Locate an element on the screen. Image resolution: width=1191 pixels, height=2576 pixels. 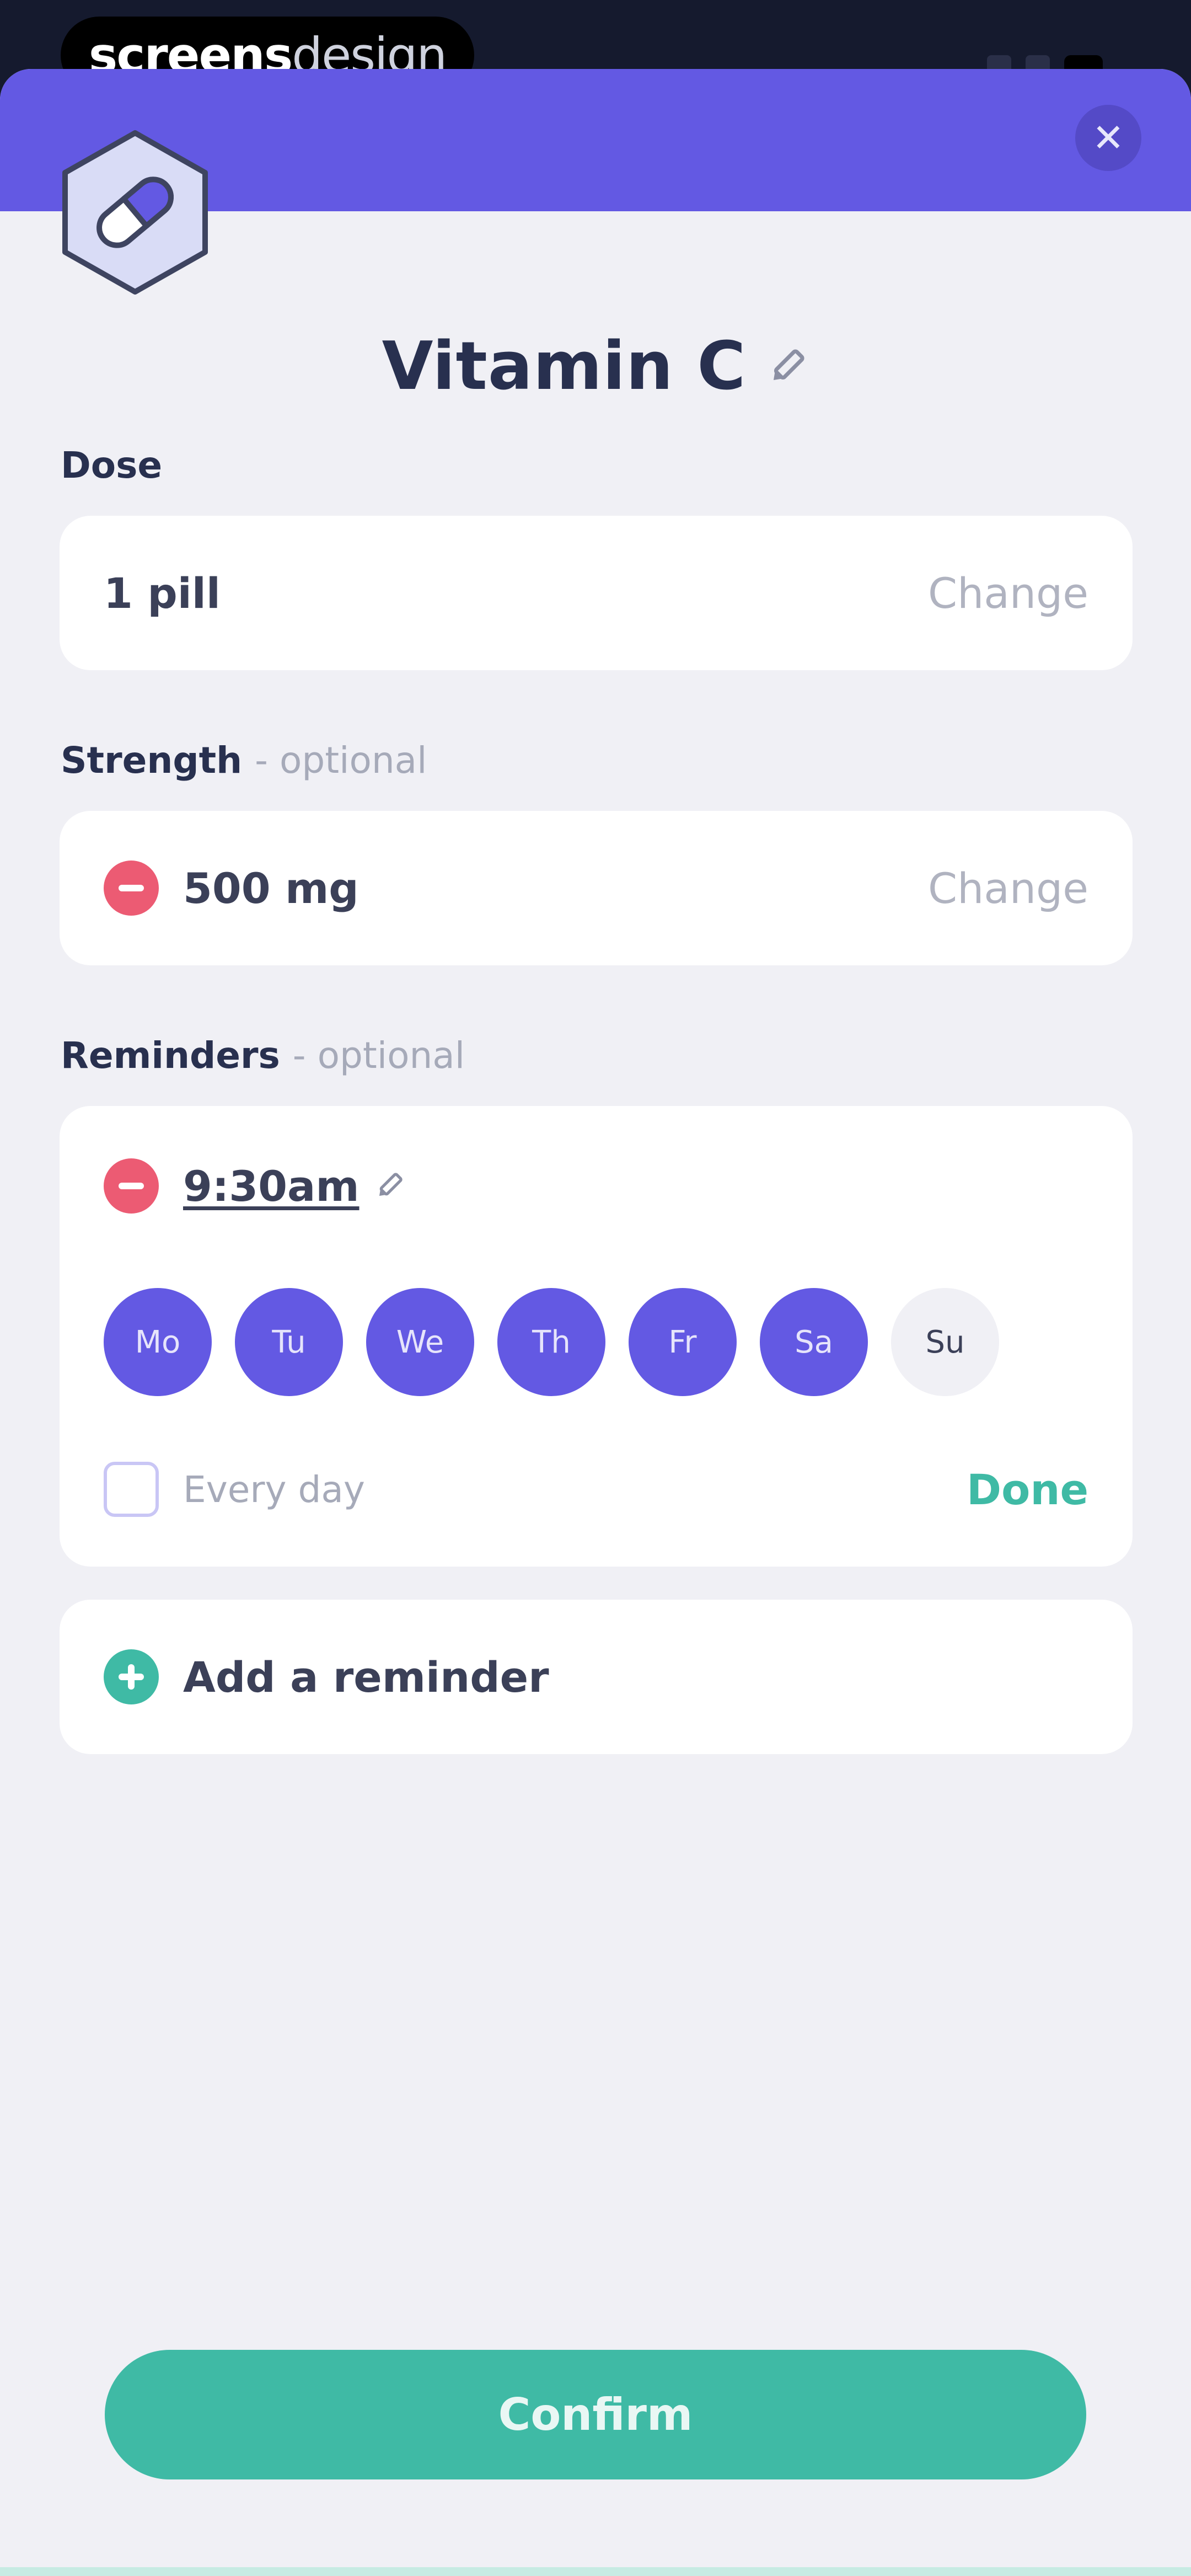
day-toggle-th: Th is located at coordinates (551, 1342).